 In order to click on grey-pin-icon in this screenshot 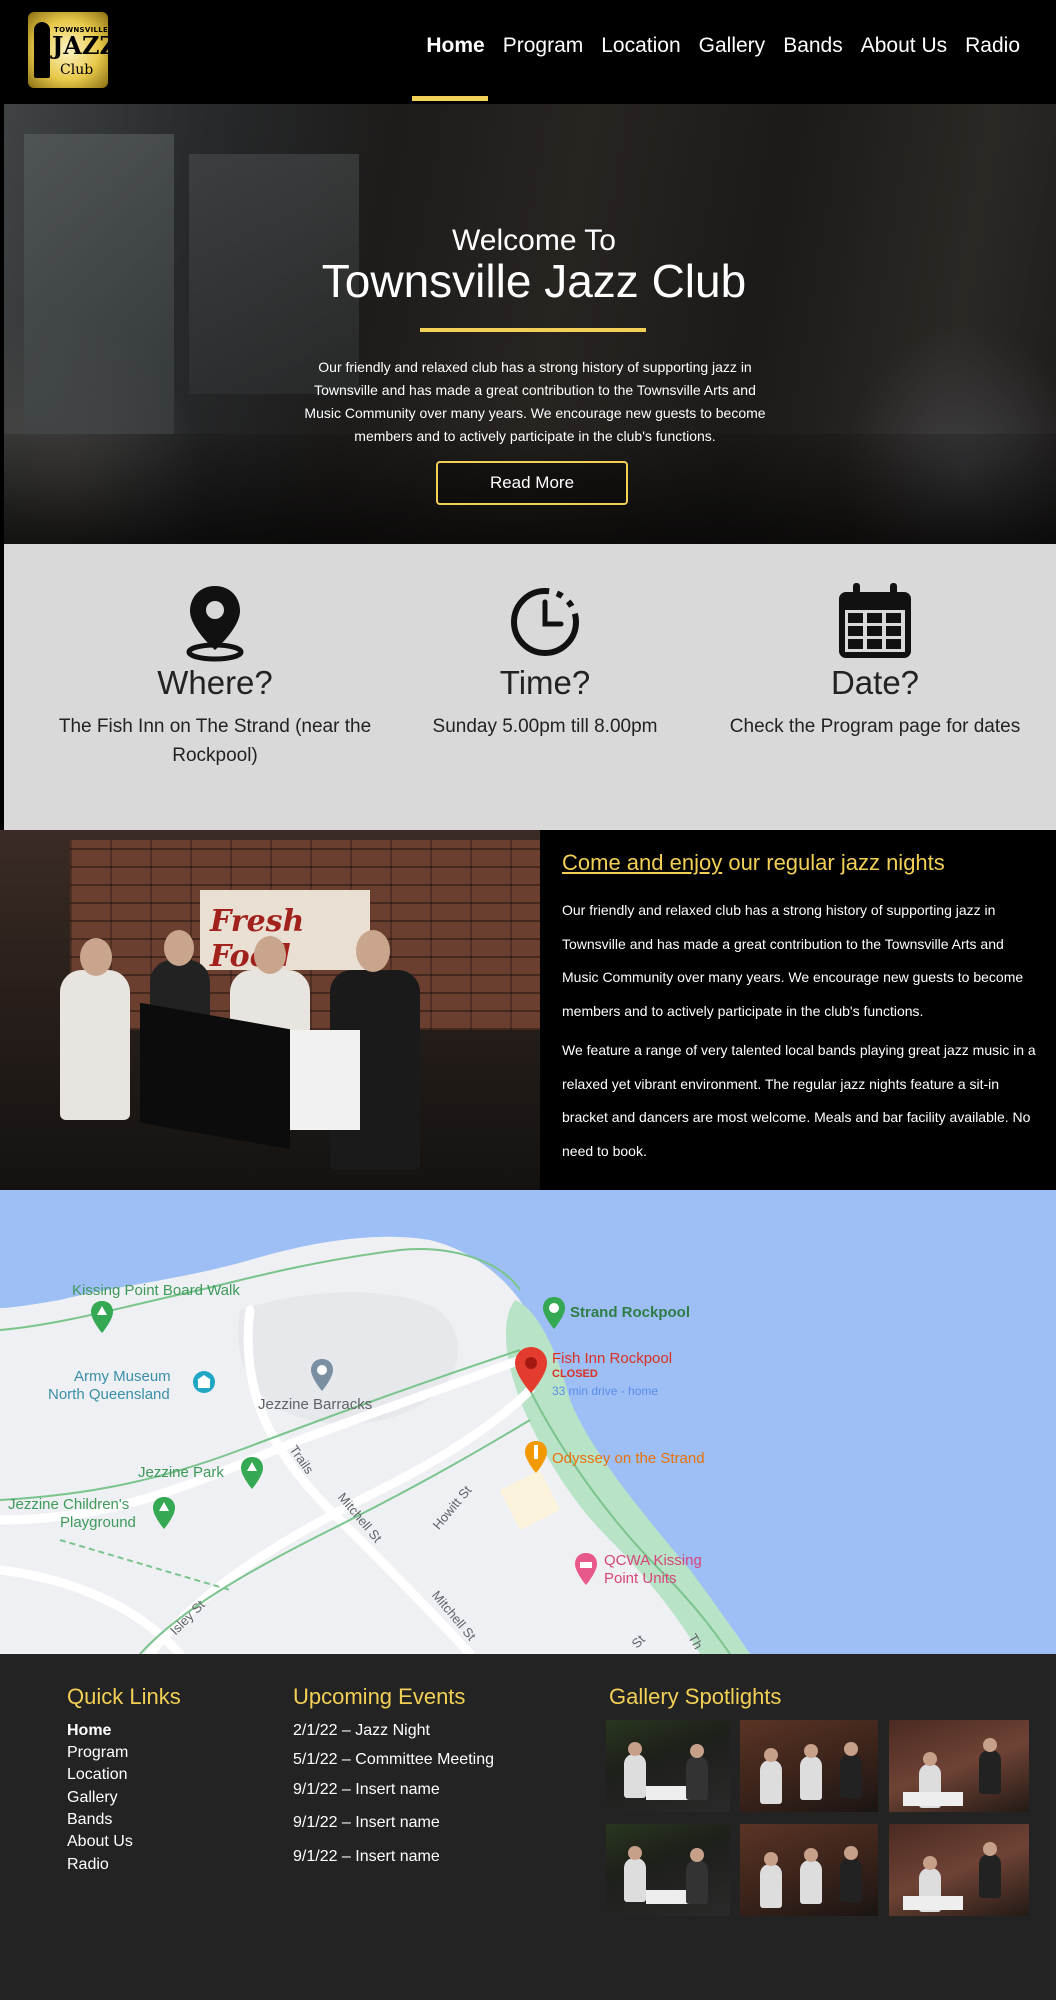, I will do `click(322, 1375)`.